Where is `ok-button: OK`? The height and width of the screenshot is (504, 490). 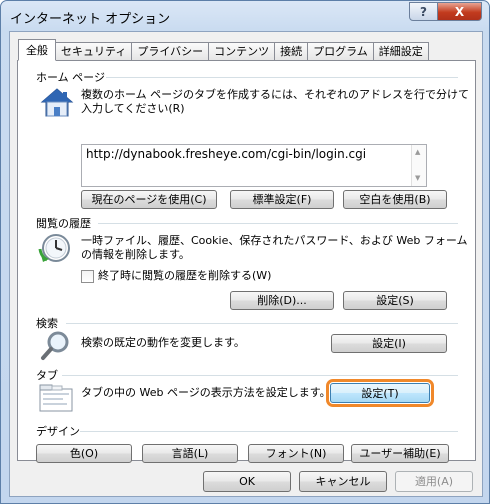
ok-button: OK is located at coordinates (247, 481).